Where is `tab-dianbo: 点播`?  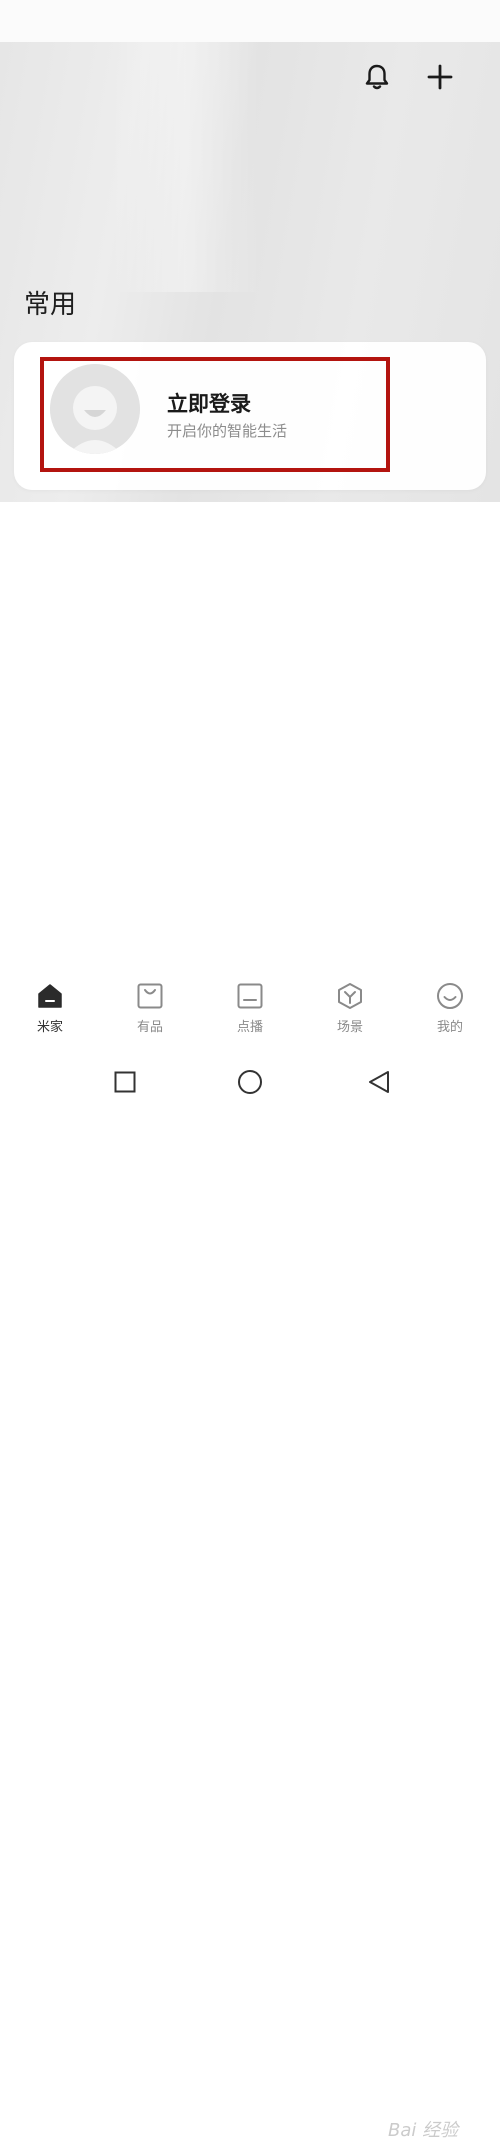 tab-dianbo: 点播 is located at coordinates (250, 1004).